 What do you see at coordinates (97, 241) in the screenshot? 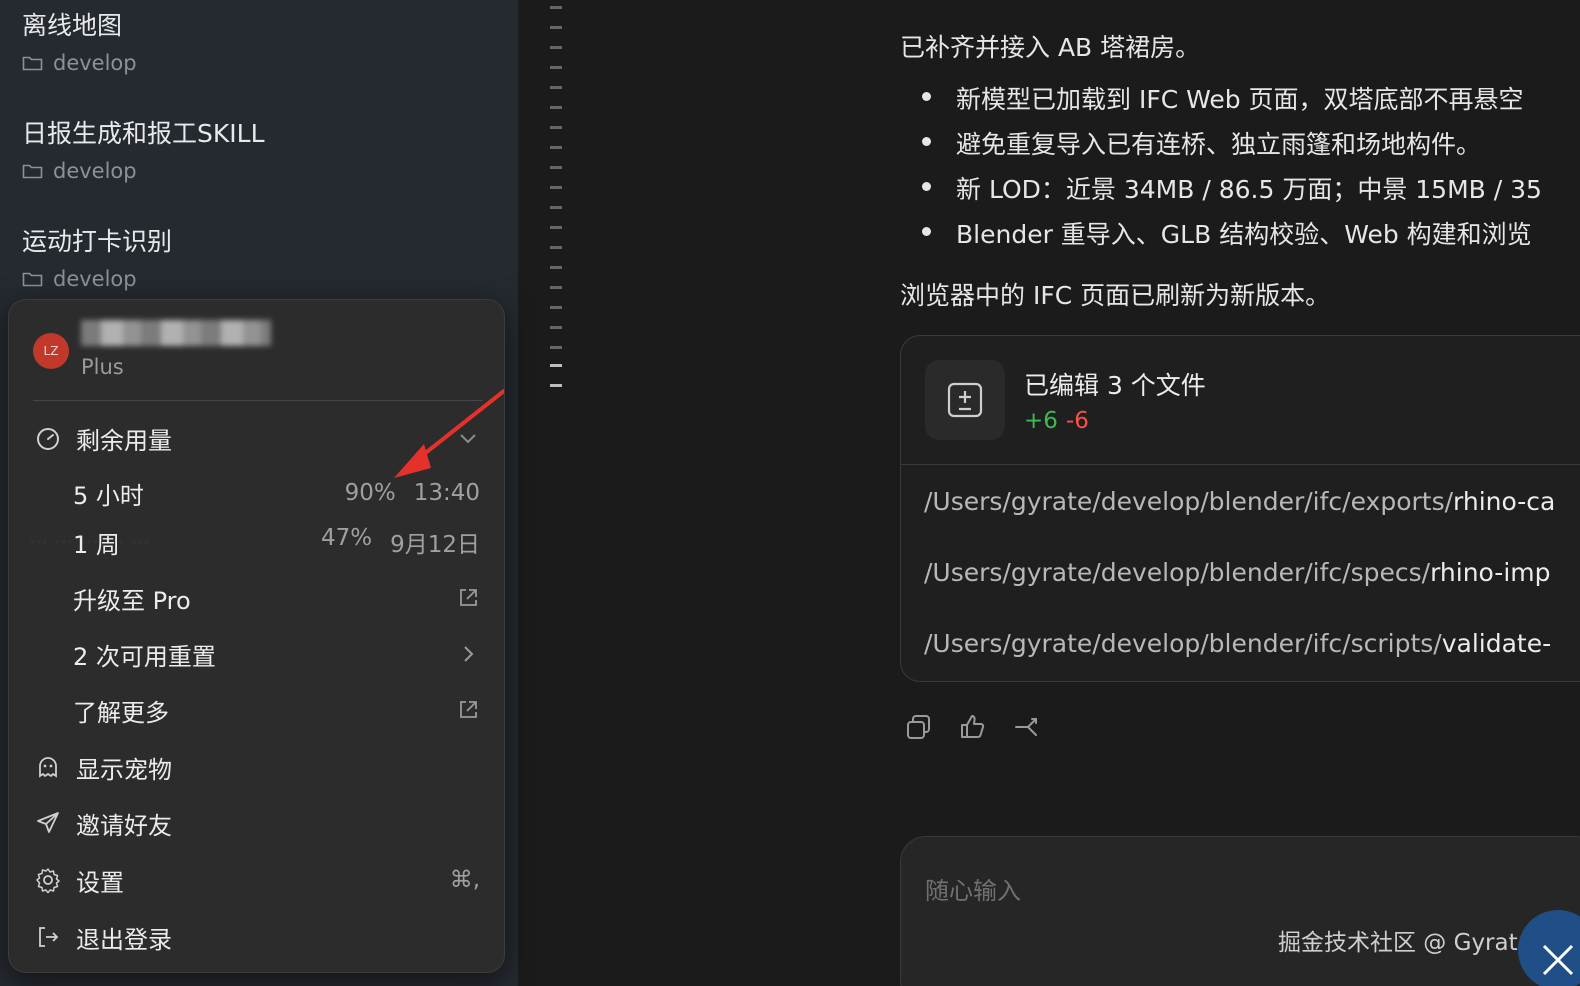
I see `conversation-title: 运动打卡识别` at bounding box center [97, 241].